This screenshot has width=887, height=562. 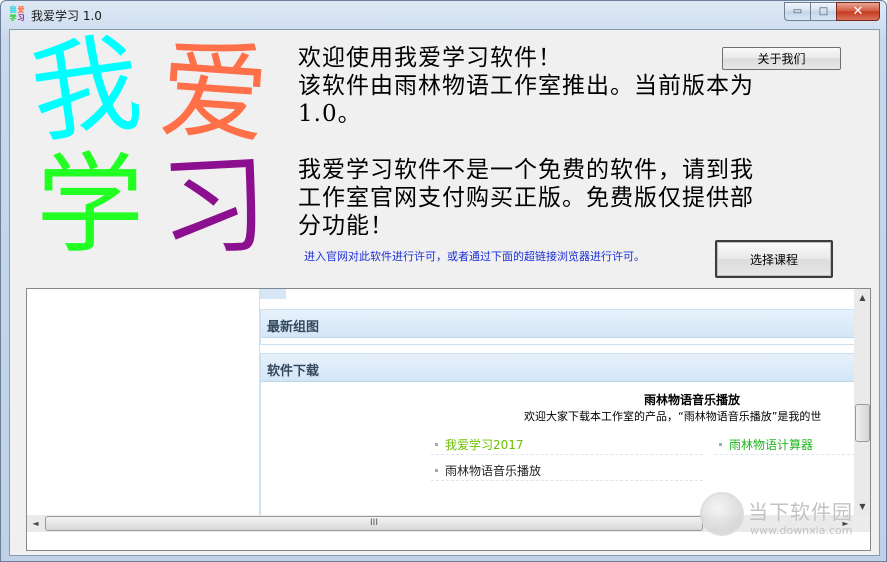 What do you see at coordinates (526, 170) in the screenshot?
I see `welcome-line: 我爱学习软件不是一个免费的软件，请到我` at bounding box center [526, 170].